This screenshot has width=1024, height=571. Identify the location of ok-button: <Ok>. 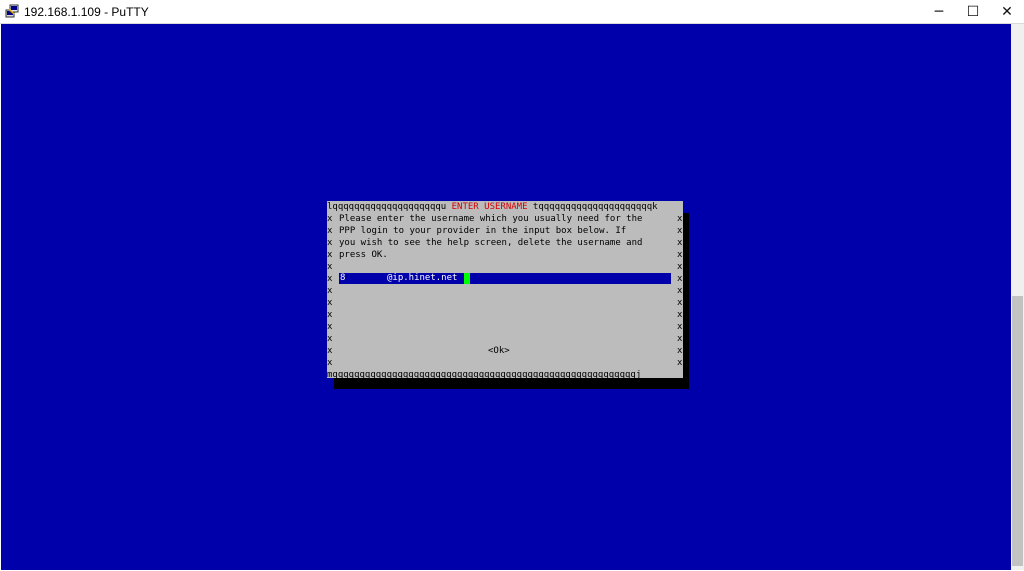
(499, 351).